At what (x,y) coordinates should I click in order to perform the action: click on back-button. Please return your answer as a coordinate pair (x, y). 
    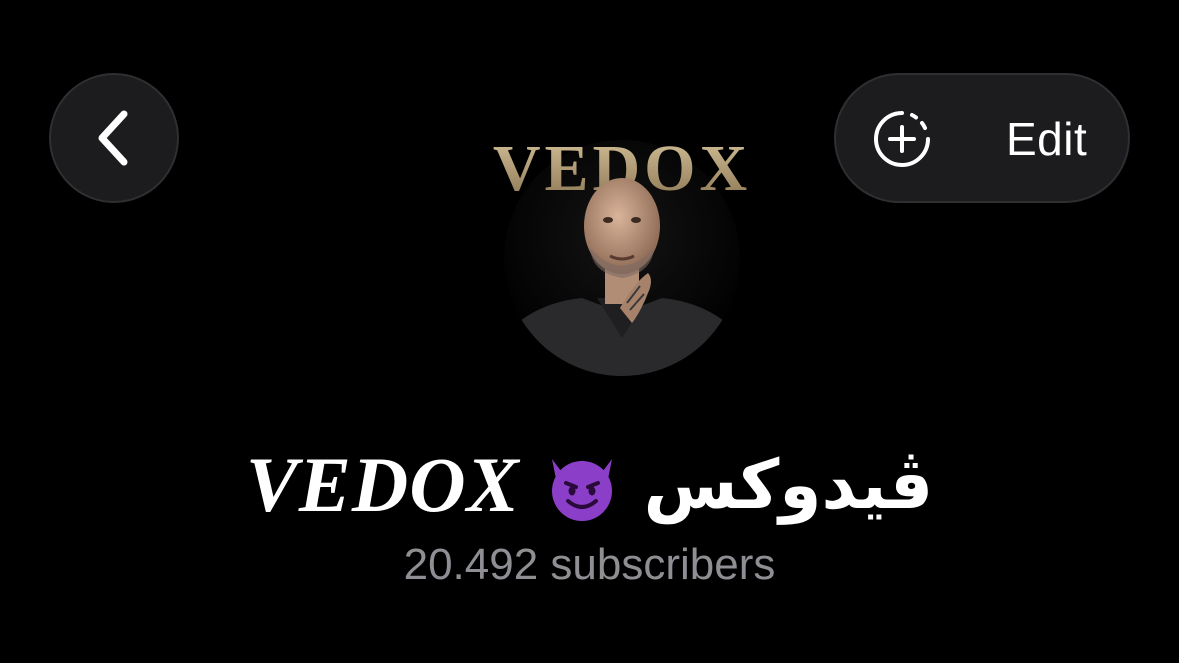
    Looking at the image, I should click on (114, 138).